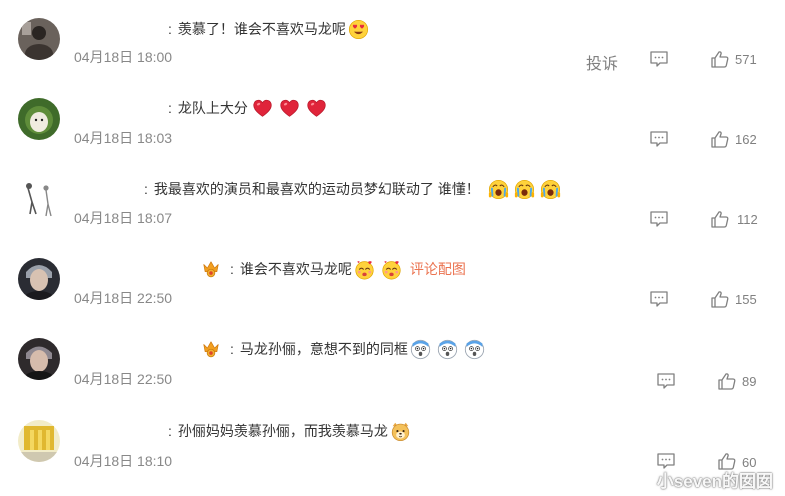 The height and width of the screenshot is (496, 785). What do you see at coordinates (323, 349) in the screenshot?
I see `comment-text: 马龙孙俪，意想不到的同框` at bounding box center [323, 349].